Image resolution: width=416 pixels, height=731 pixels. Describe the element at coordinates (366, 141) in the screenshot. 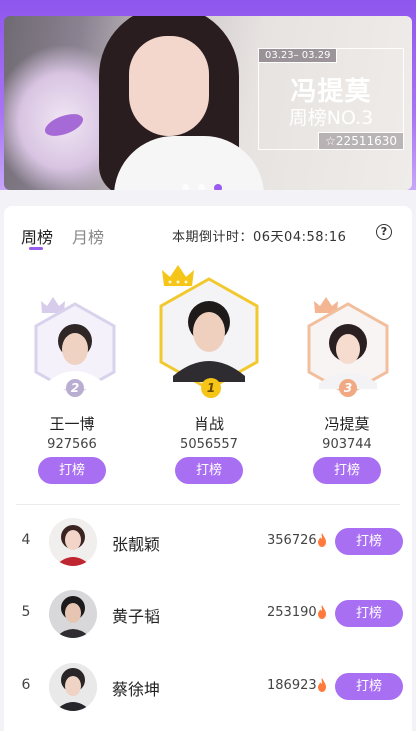

I see `badge-score-value: 22511630` at that location.